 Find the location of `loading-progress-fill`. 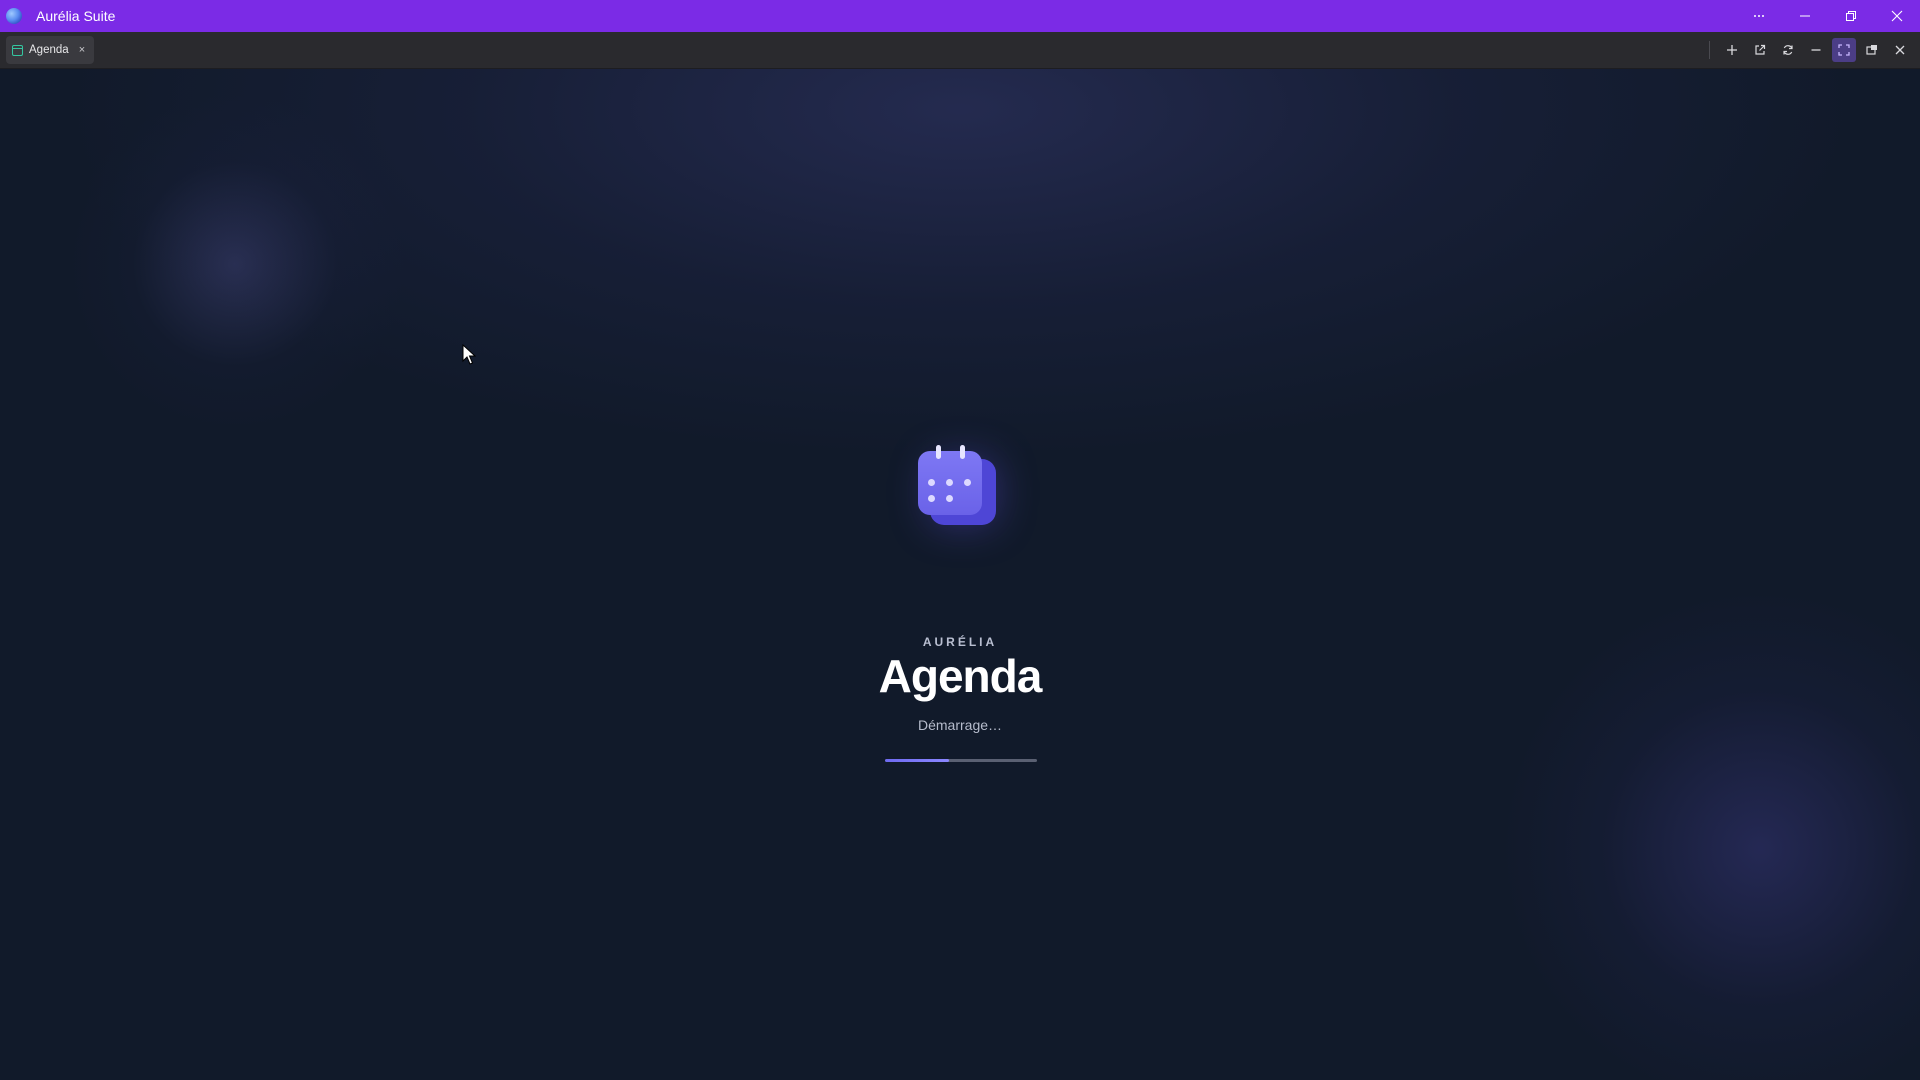

loading-progress-fill is located at coordinates (917, 760).